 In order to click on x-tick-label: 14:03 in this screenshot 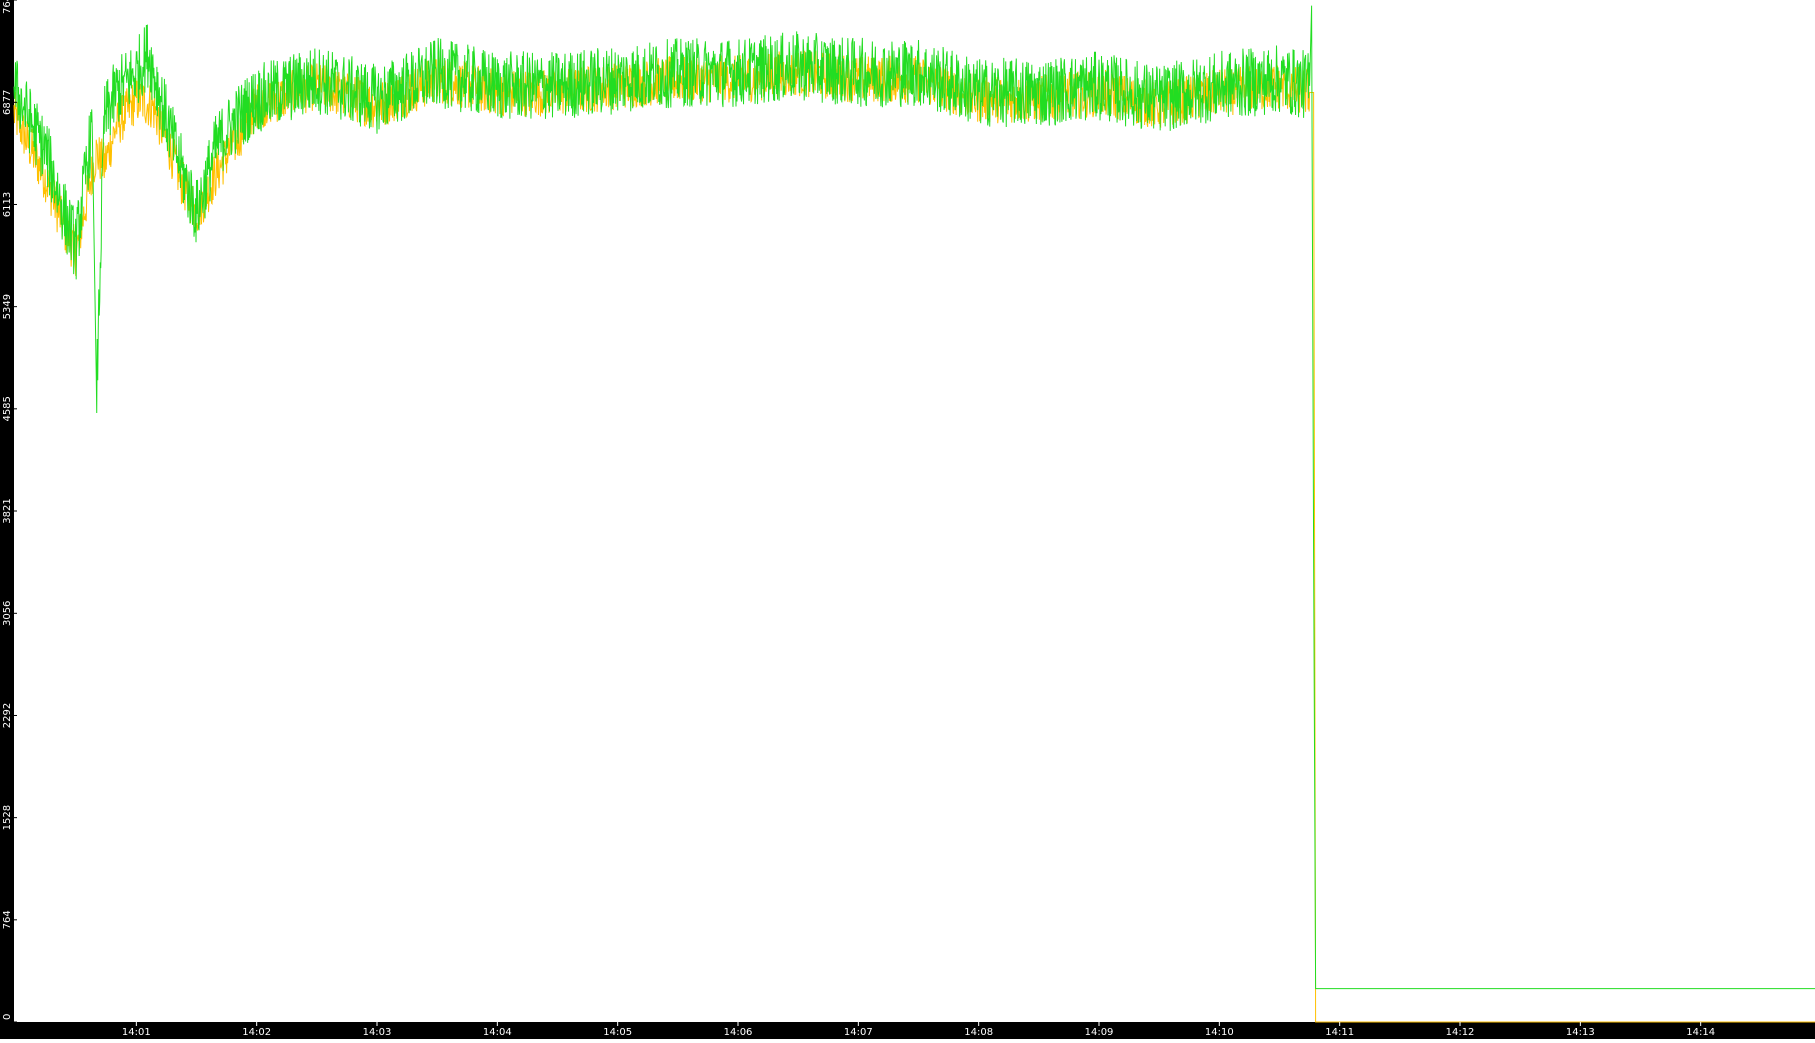, I will do `click(377, 1032)`.